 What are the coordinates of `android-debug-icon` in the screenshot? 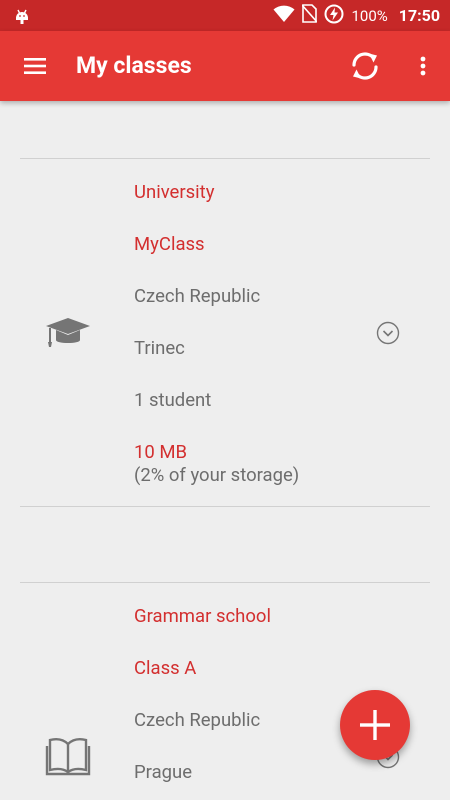 It's located at (22, 18).